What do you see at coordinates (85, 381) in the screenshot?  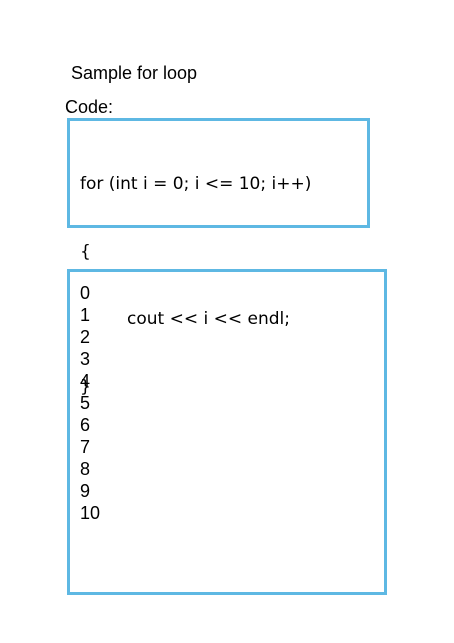 I see `output-line: 4` at bounding box center [85, 381].